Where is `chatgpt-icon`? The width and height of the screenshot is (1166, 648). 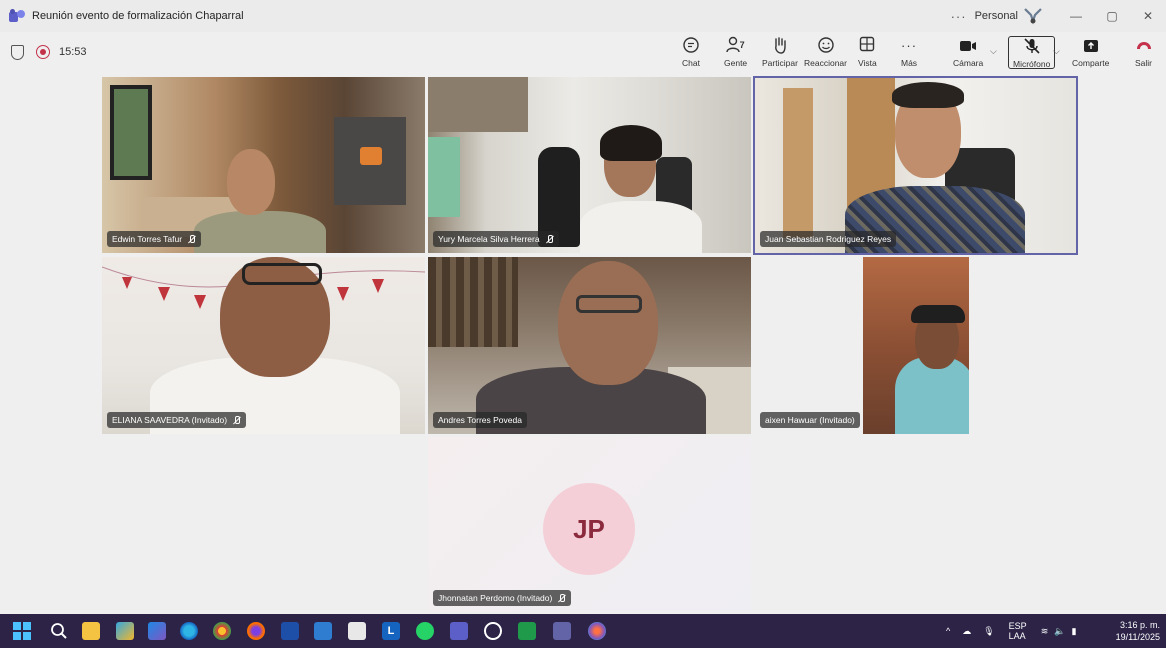
chatgpt-icon is located at coordinates (493, 631).